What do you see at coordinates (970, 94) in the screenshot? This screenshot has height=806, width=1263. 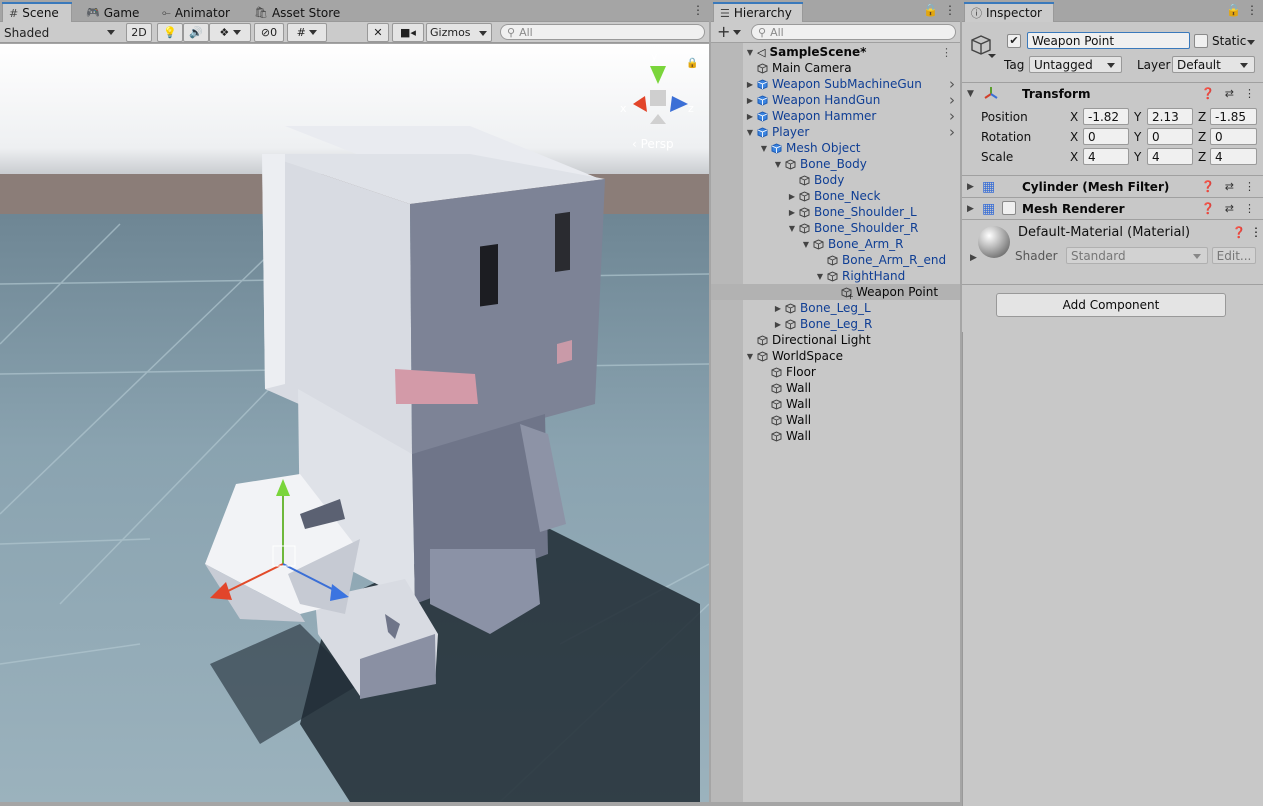 I see `collapse-arrow-icon: ▼` at bounding box center [970, 94].